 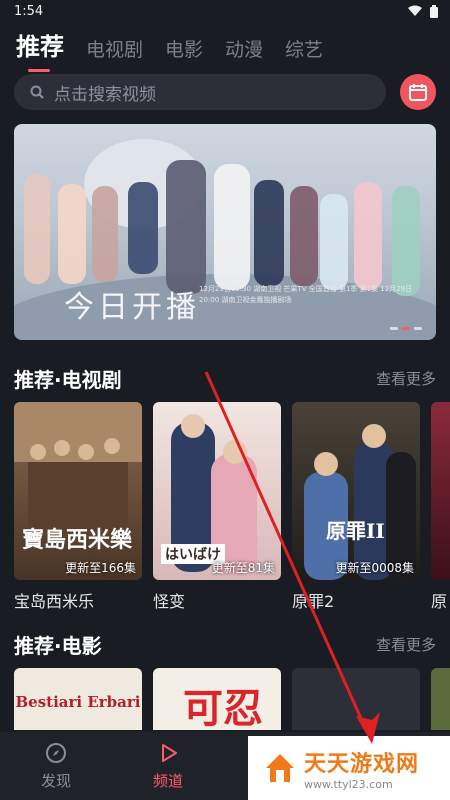 I want to click on poster-image, so click(x=440, y=491).